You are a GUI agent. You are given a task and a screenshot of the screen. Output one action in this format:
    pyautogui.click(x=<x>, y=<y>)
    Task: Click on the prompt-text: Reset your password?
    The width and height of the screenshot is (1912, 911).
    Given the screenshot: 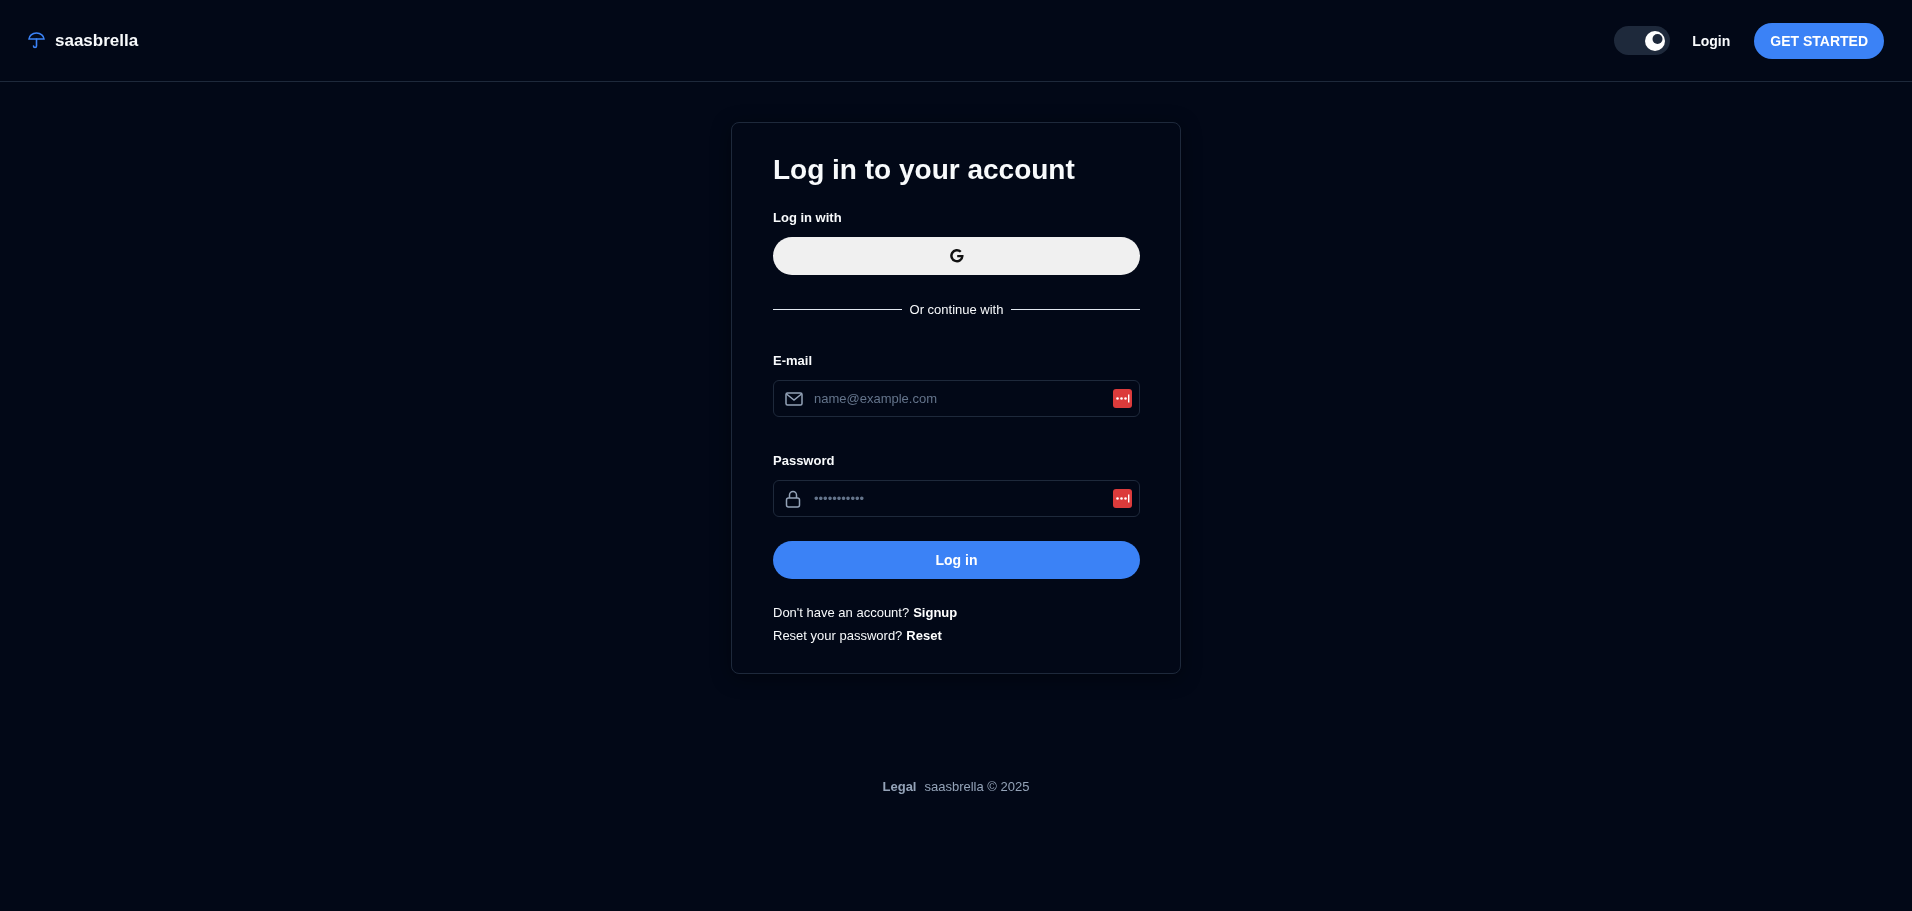 What is the action you would take?
    pyautogui.click(x=838, y=635)
    